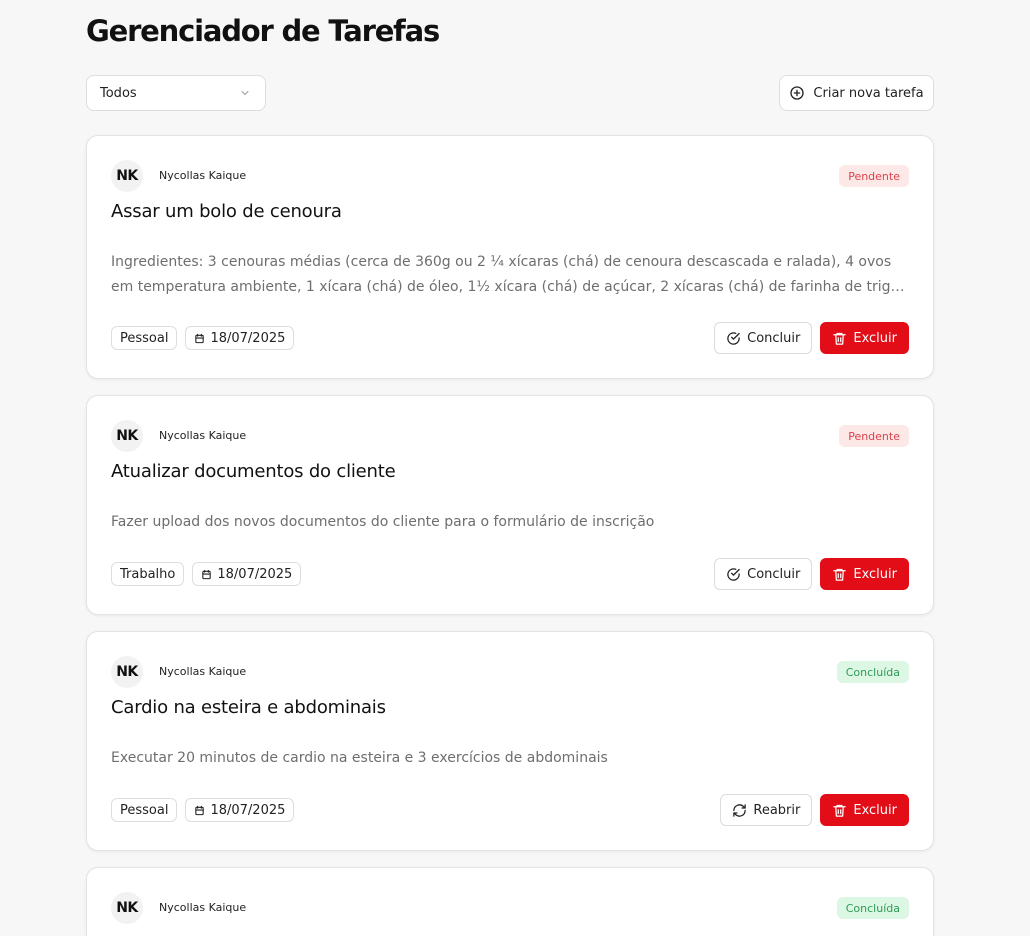  I want to click on create-task-label: Criar nova tarefa, so click(868, 93).